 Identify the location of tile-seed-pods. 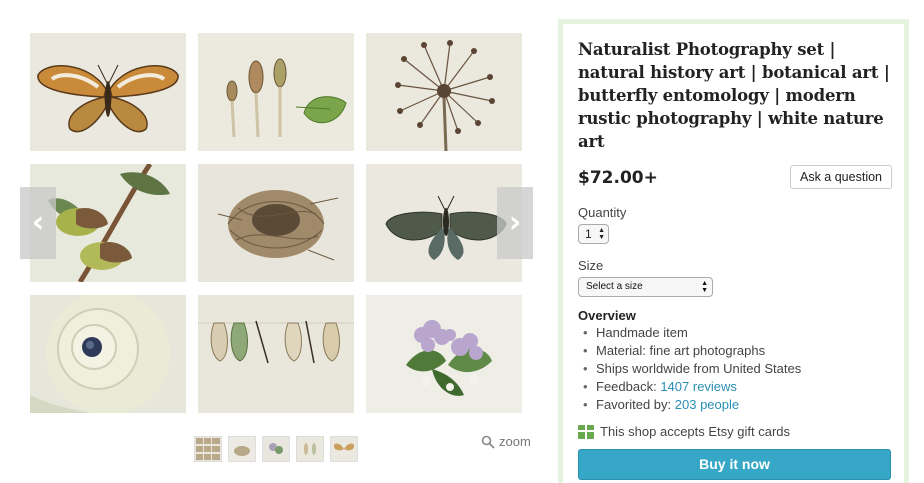
(276, 92).